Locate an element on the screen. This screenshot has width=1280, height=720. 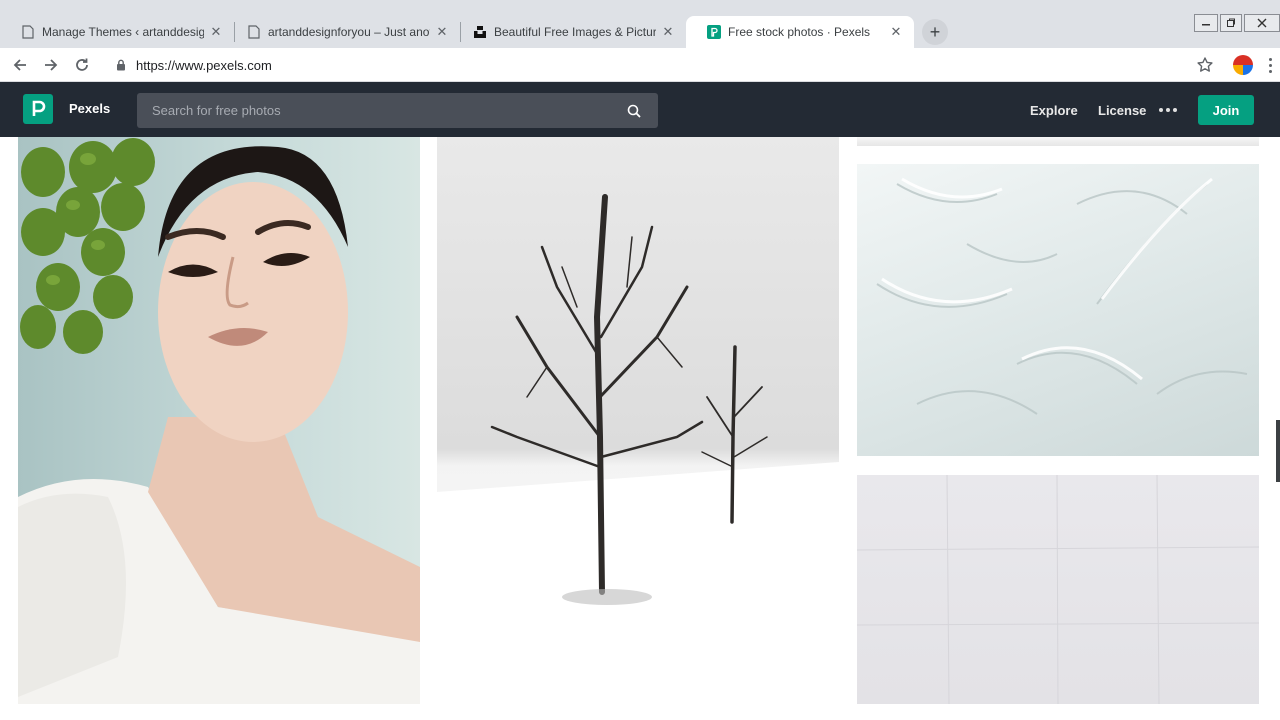
back-button is located at coordinates (20, 65).